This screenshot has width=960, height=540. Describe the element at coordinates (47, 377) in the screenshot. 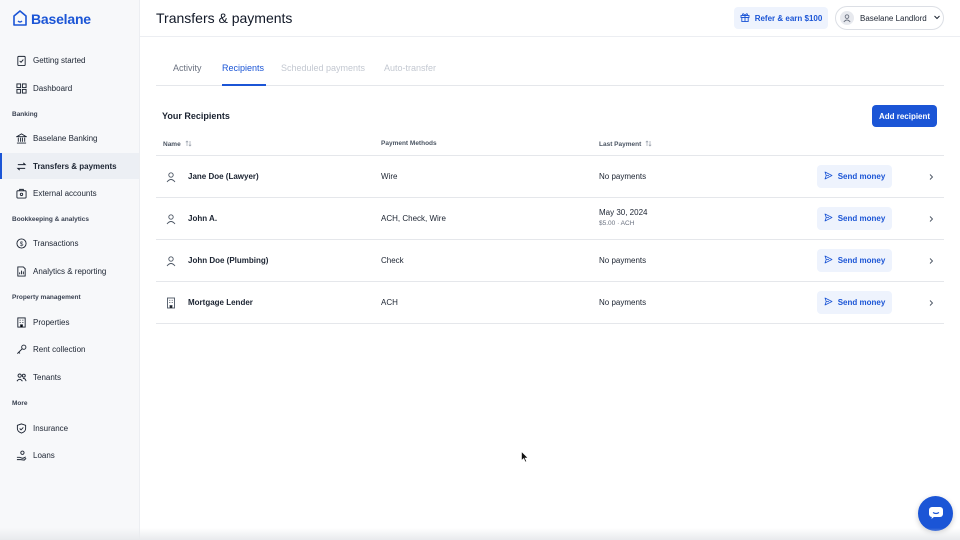

I see `sidebar-item-label: Tenants` at that location.